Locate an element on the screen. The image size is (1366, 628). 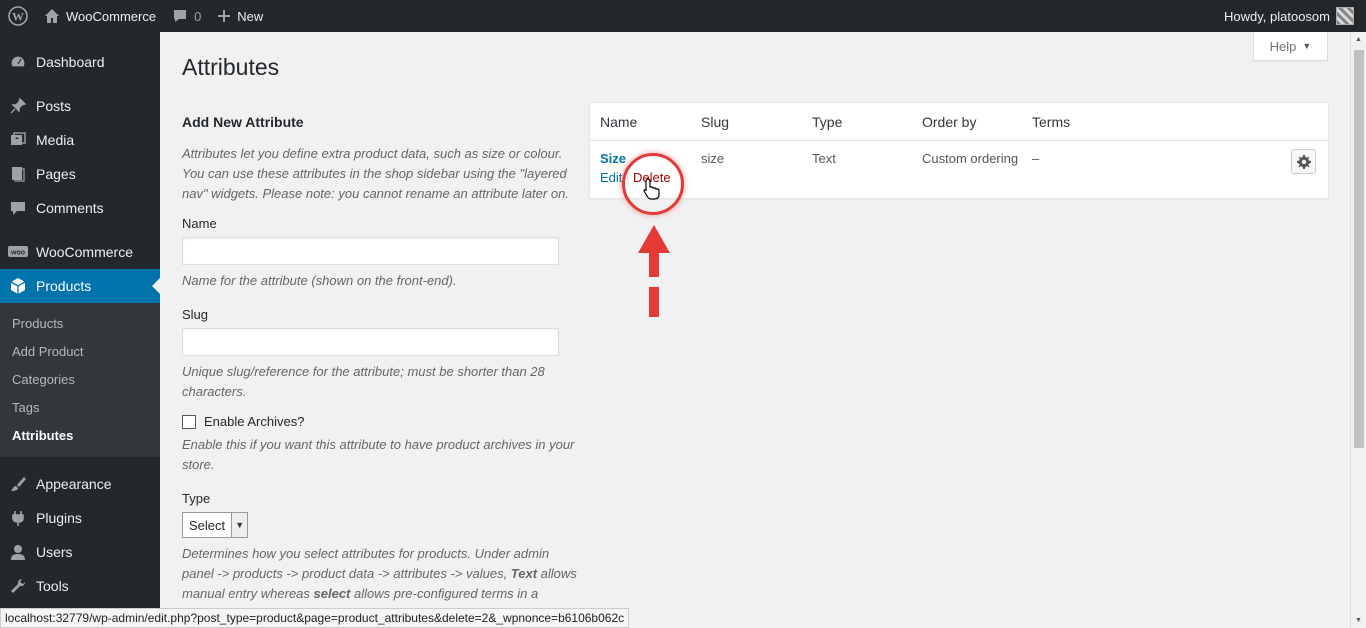
configure-terms-button is located at coordinates (1303, 161).